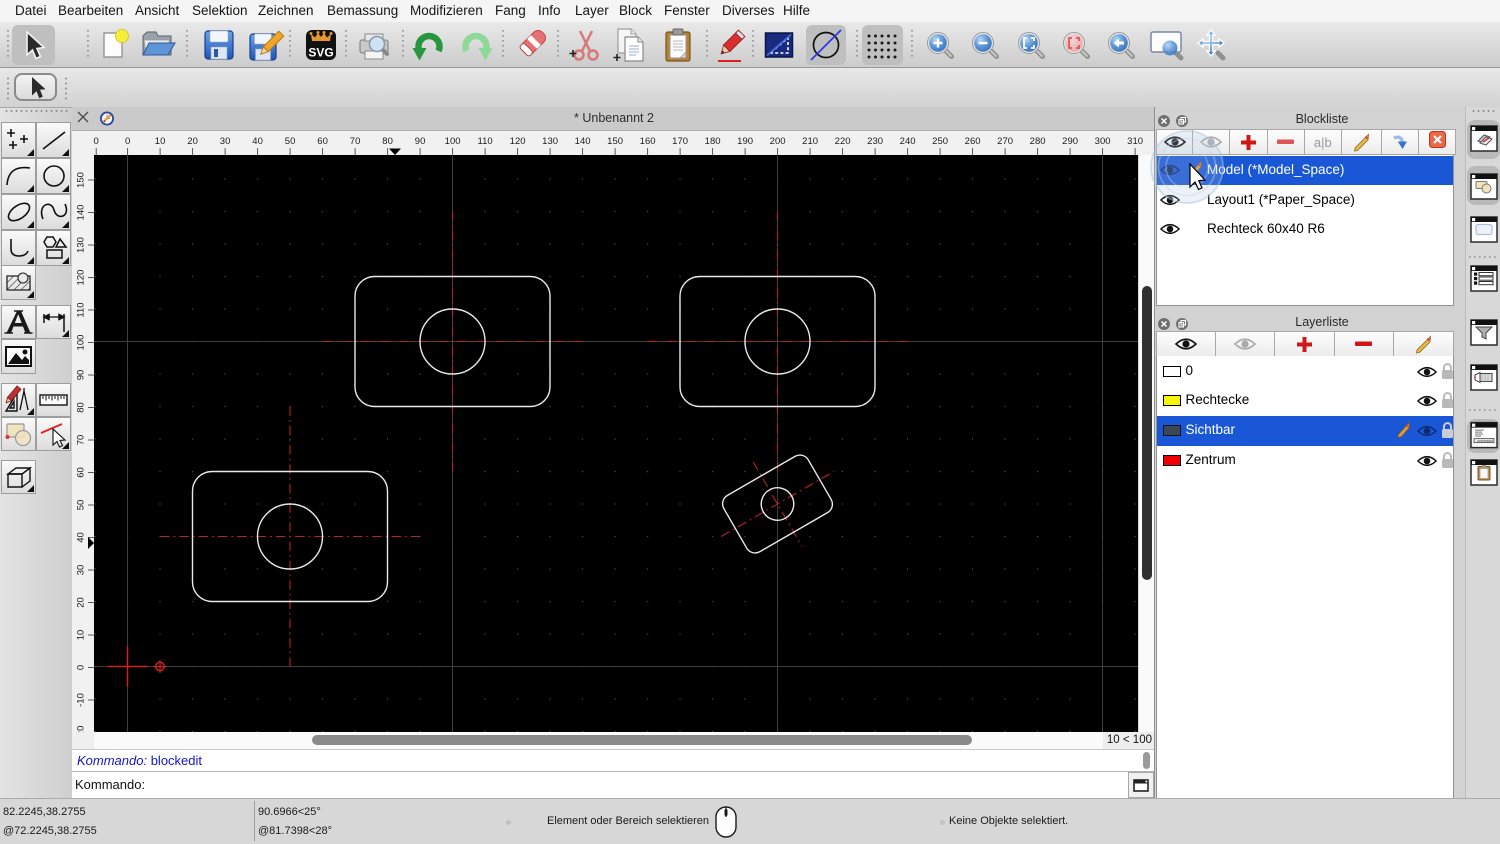 This screenshot has height=844, width=1500. I want to click on svg-text: 200, so click(778, 141).